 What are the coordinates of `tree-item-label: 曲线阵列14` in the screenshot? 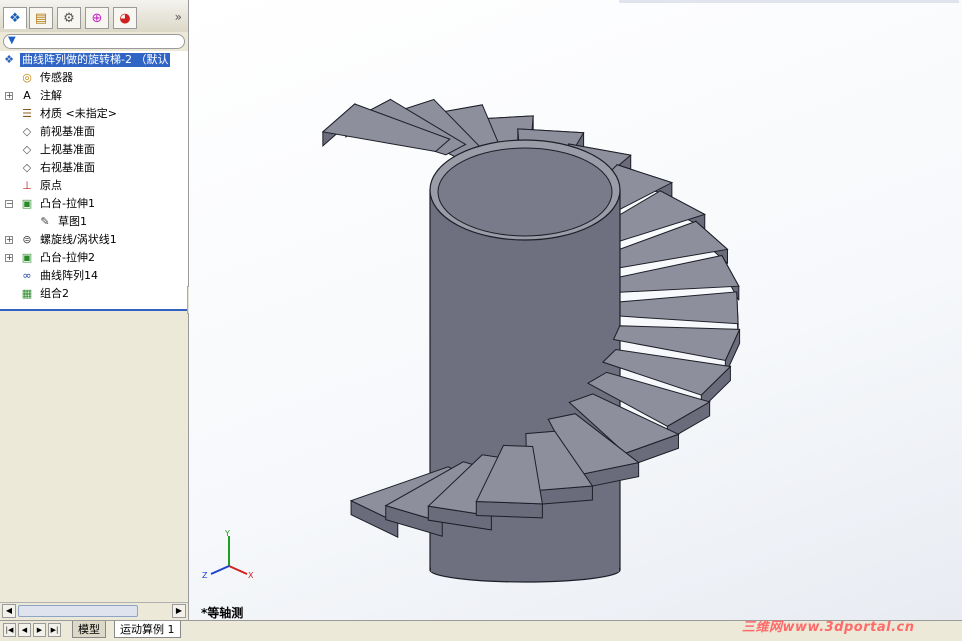 It's located at (69, 275).